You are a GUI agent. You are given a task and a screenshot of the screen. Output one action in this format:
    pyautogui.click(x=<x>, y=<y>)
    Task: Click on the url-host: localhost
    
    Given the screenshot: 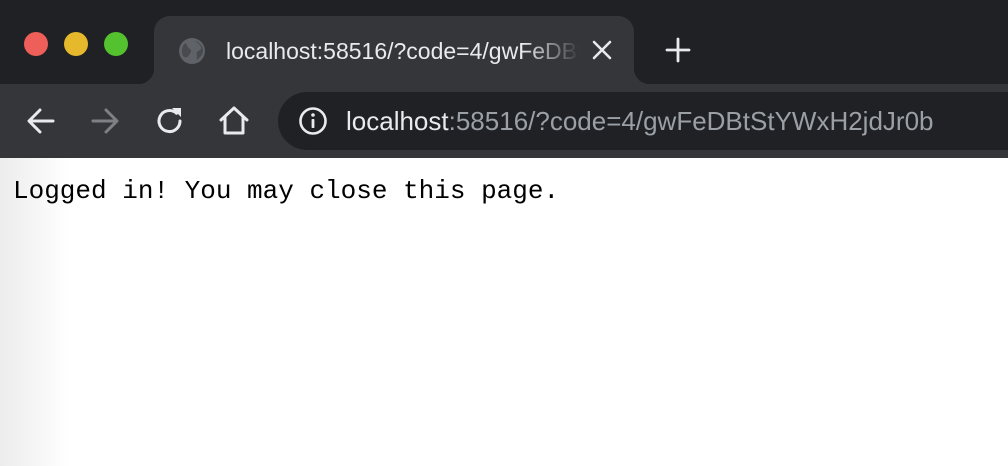 What is the action you would take?
    pyautogui.click(x=397, y=121)
    